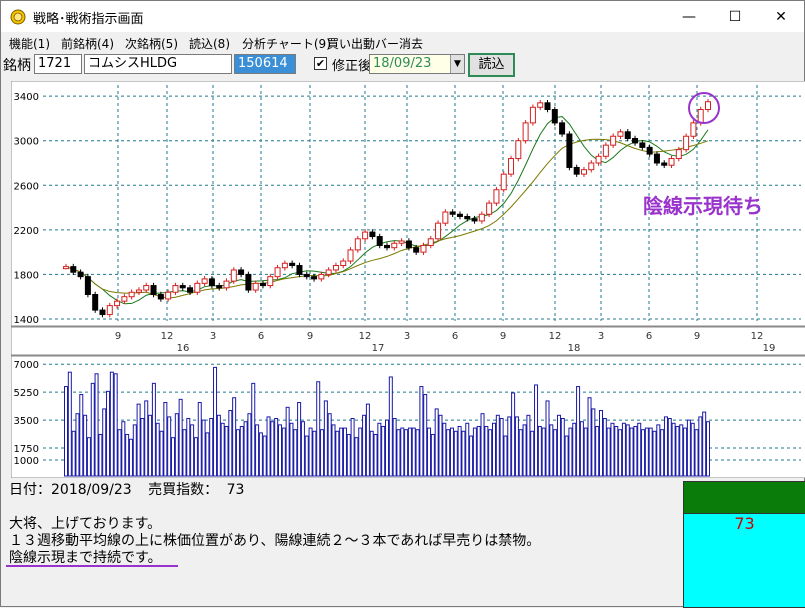 The image size is (805, 608). I want to click on menu-item-clear-buy-bar: 買い出動バー消去, so click(375, 43).